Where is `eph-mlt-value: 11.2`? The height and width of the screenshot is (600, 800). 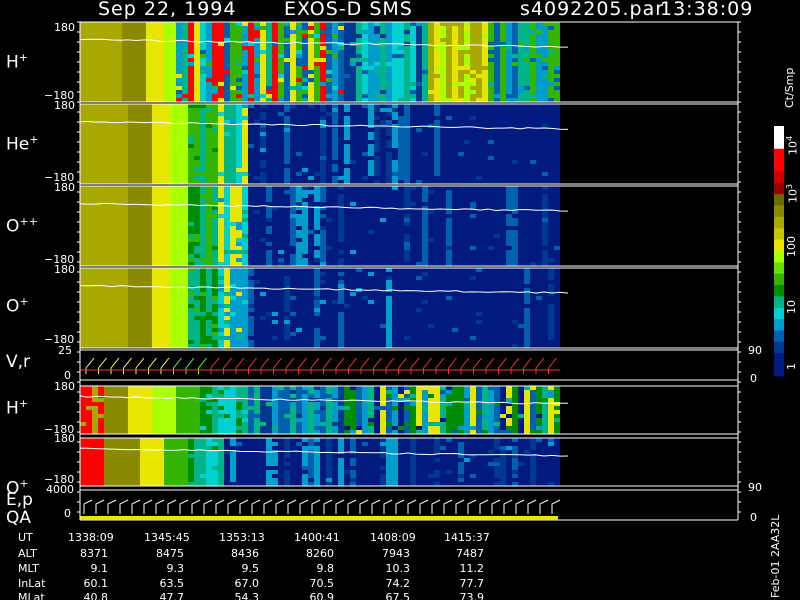 eph-mlt-value: 11.2 is located at coordinates (472, 568).